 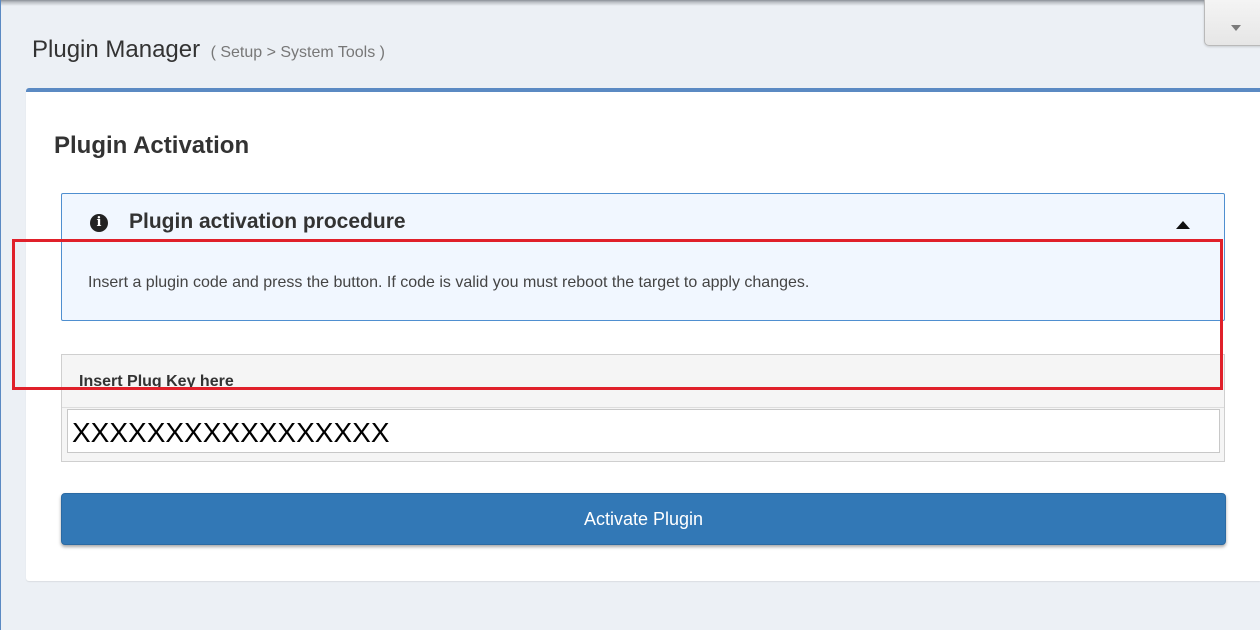 What do you see at coordinates (643, 407) in the screenshot?
I see `divider` at bounding box center [643, 407].